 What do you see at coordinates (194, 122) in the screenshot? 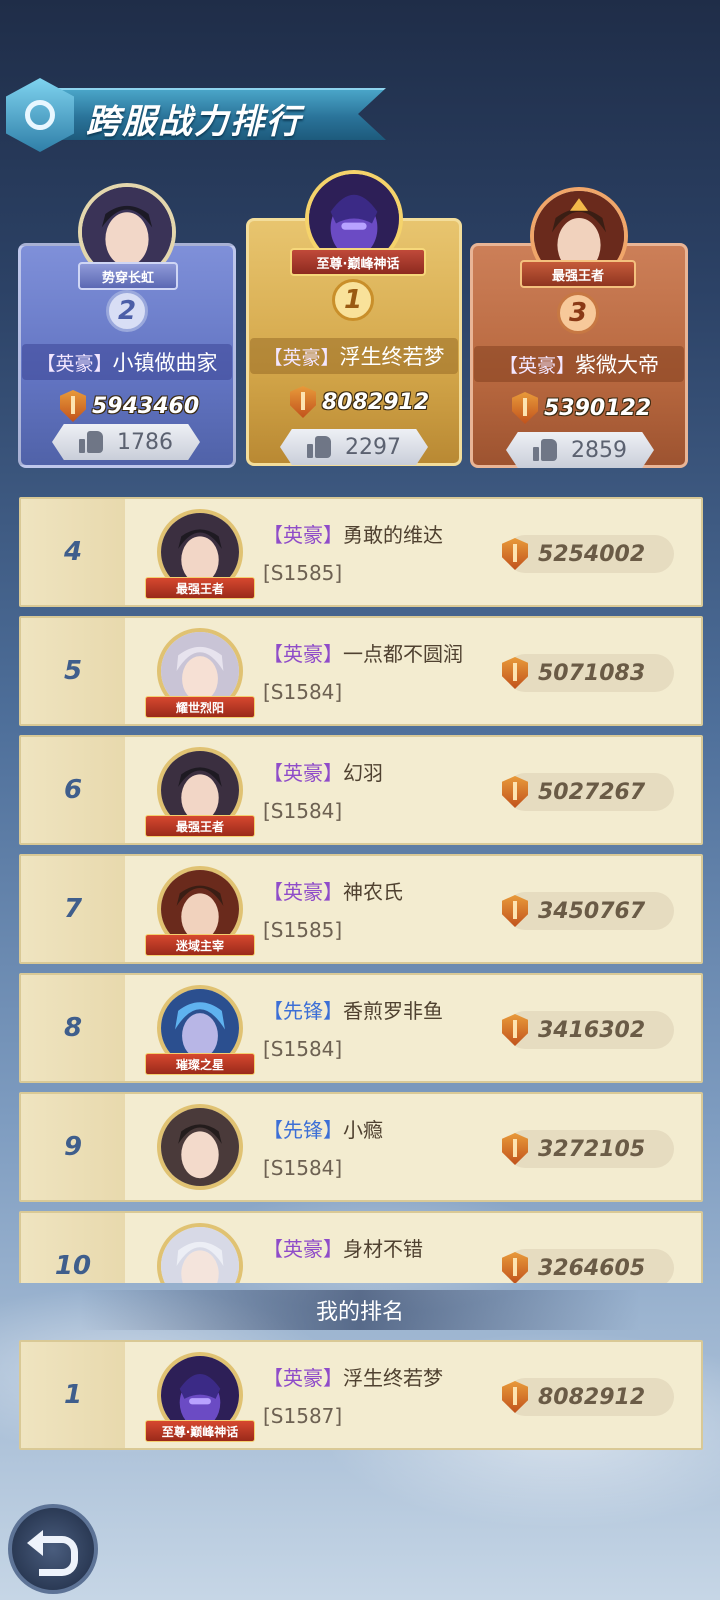
I see `page-title: 跨服战力排行` at bounding box center [194, 122].